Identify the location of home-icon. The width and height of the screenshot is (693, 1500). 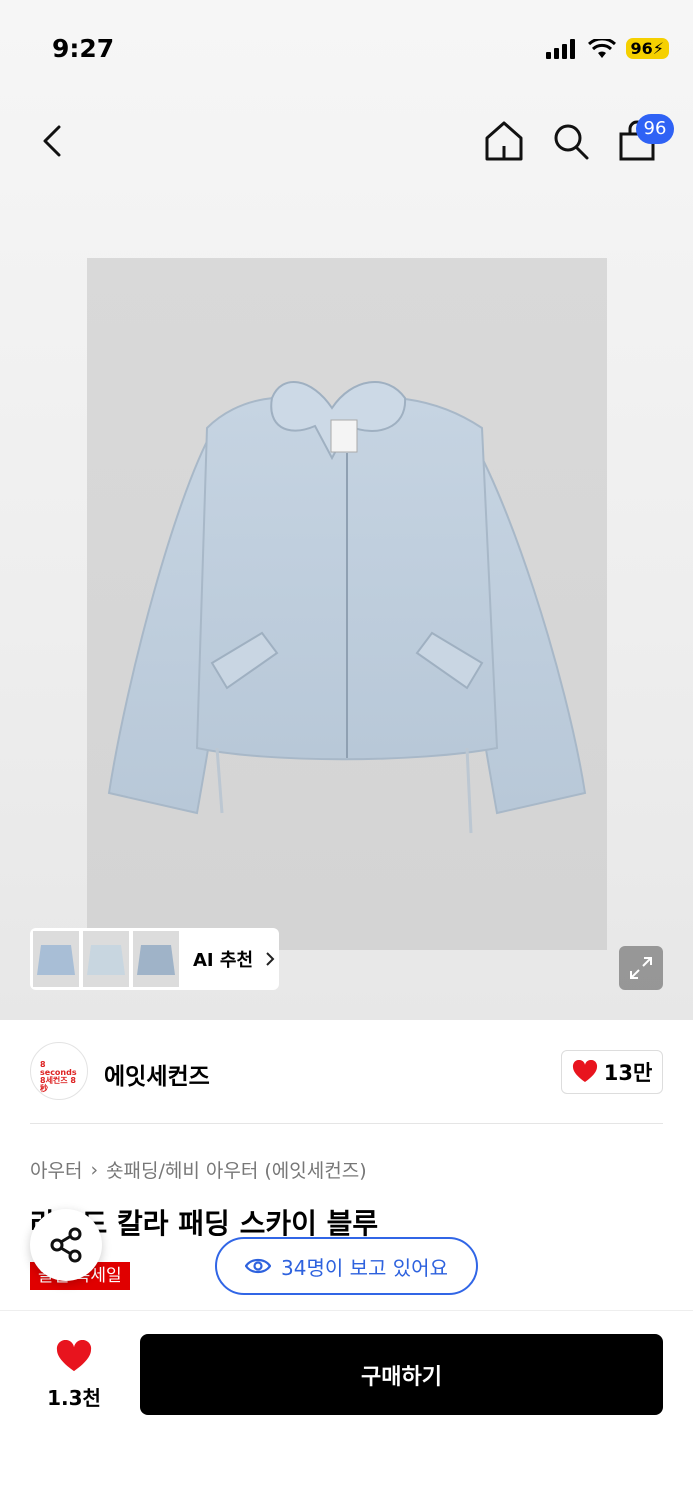
(504, 141).